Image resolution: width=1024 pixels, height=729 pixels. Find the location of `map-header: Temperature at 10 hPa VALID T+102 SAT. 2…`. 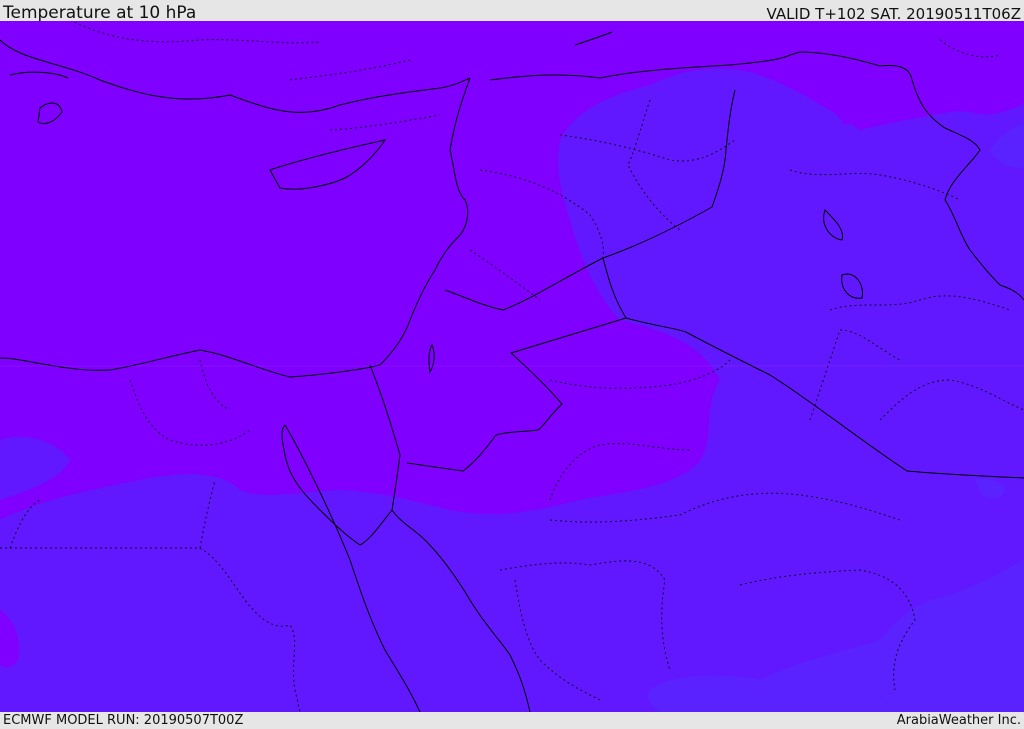

map-header: Temperature at 10 hPa VALID T+102 SAT. 2… is located at coordinates (512, 11).